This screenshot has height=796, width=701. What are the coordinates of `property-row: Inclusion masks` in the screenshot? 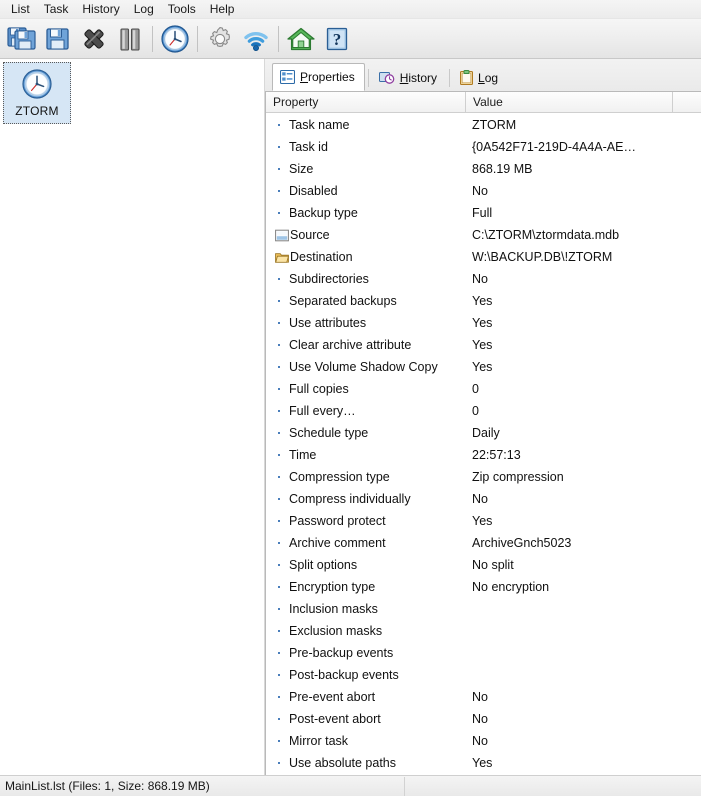 It's located at (483, 609).